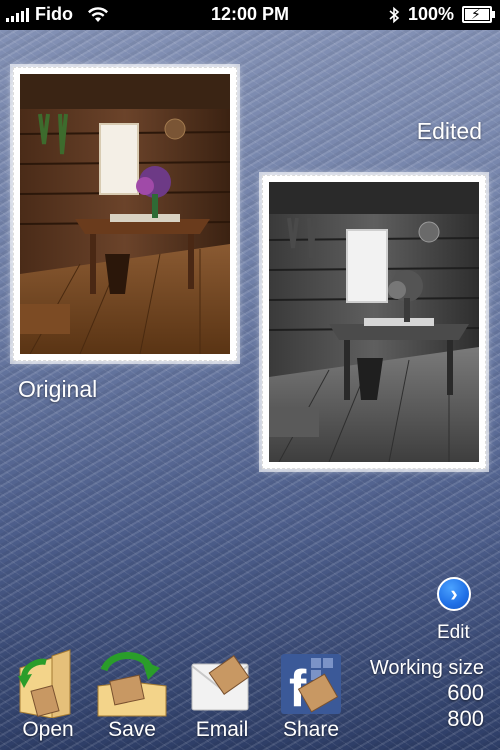 The image size is (500, 750). Describe the element at coordinates (58, 389) in the screenshot. I see `original-label: Original` at that location.